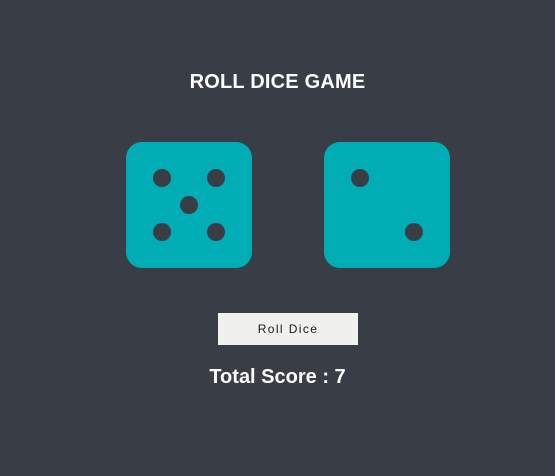  Describe the element at coordinates (272, 377) in the screenshot. I see `total-score-label: Total Score :` at that location.